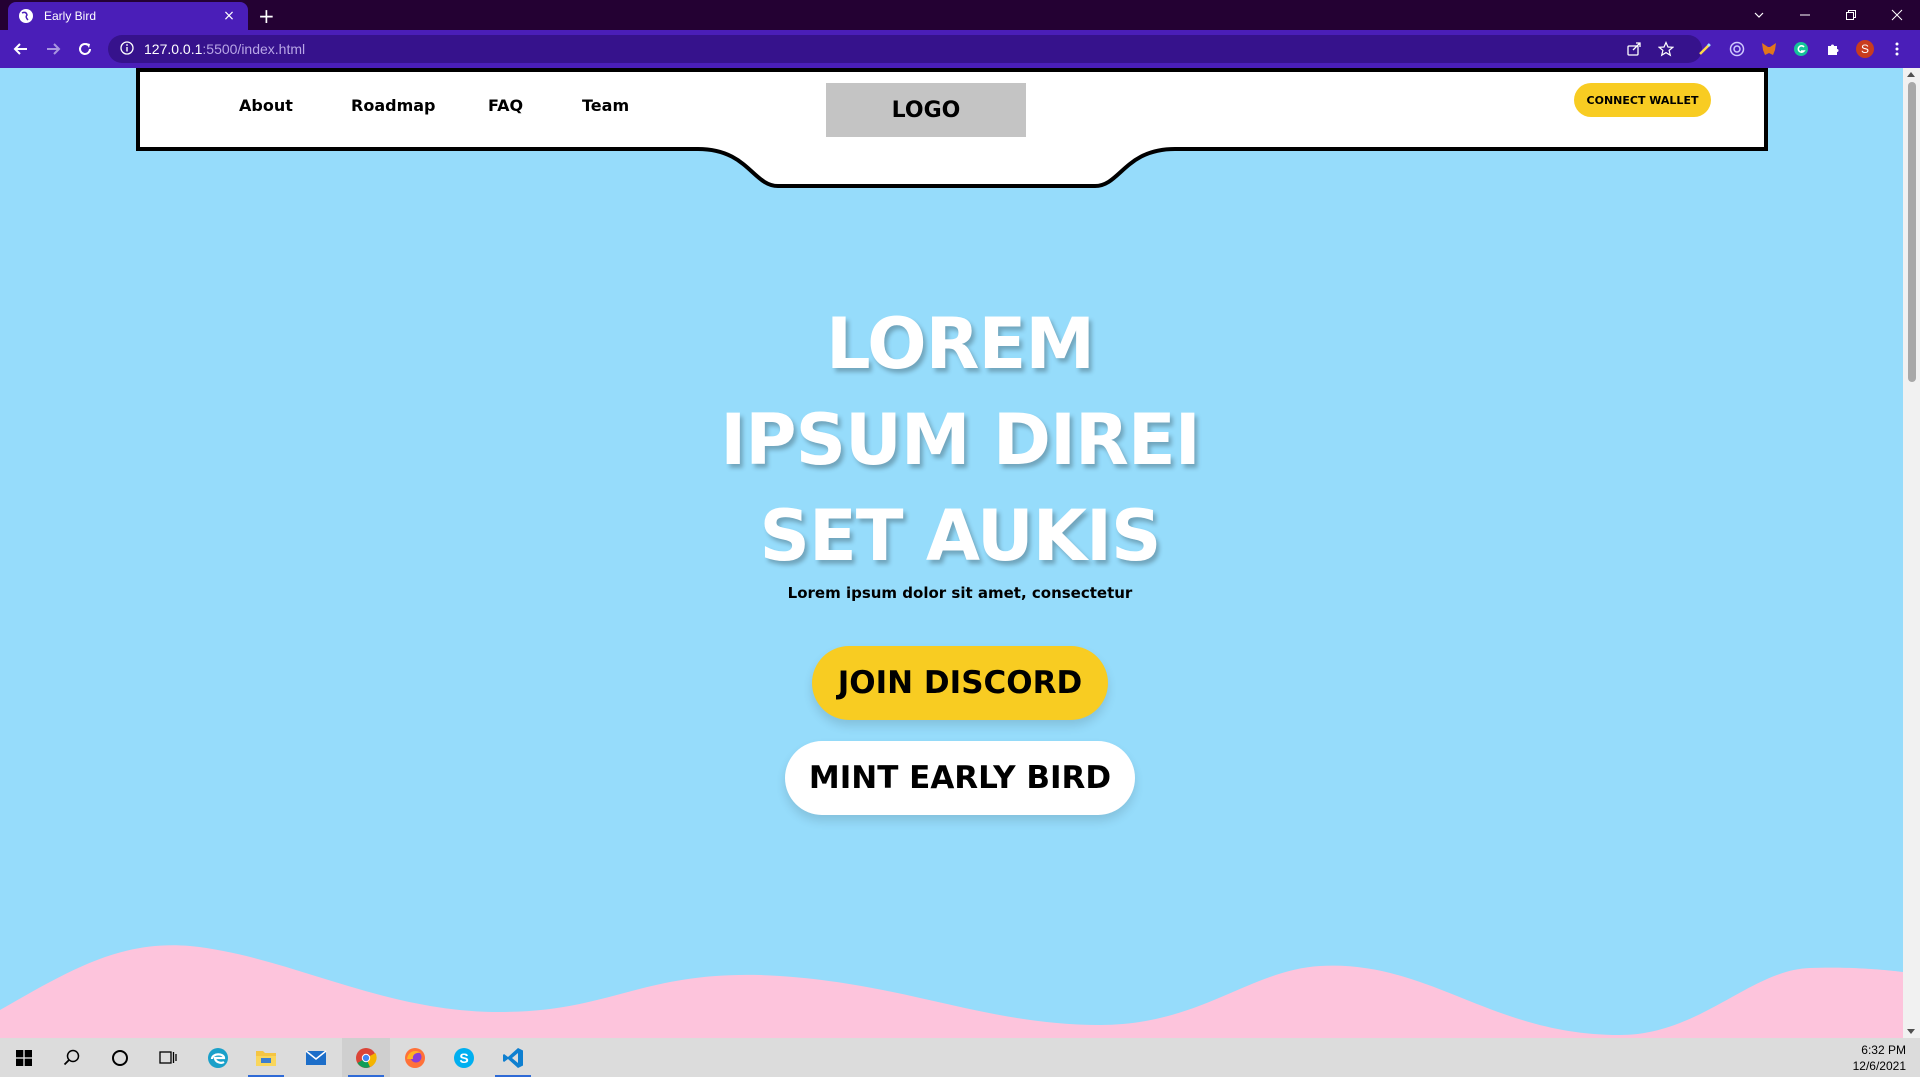 The image size is (1920, 1077). What do you see at coordinates (24, 1057) in the screenshot?
I see `windows-start-icon` at bounding box center [24, 1057].